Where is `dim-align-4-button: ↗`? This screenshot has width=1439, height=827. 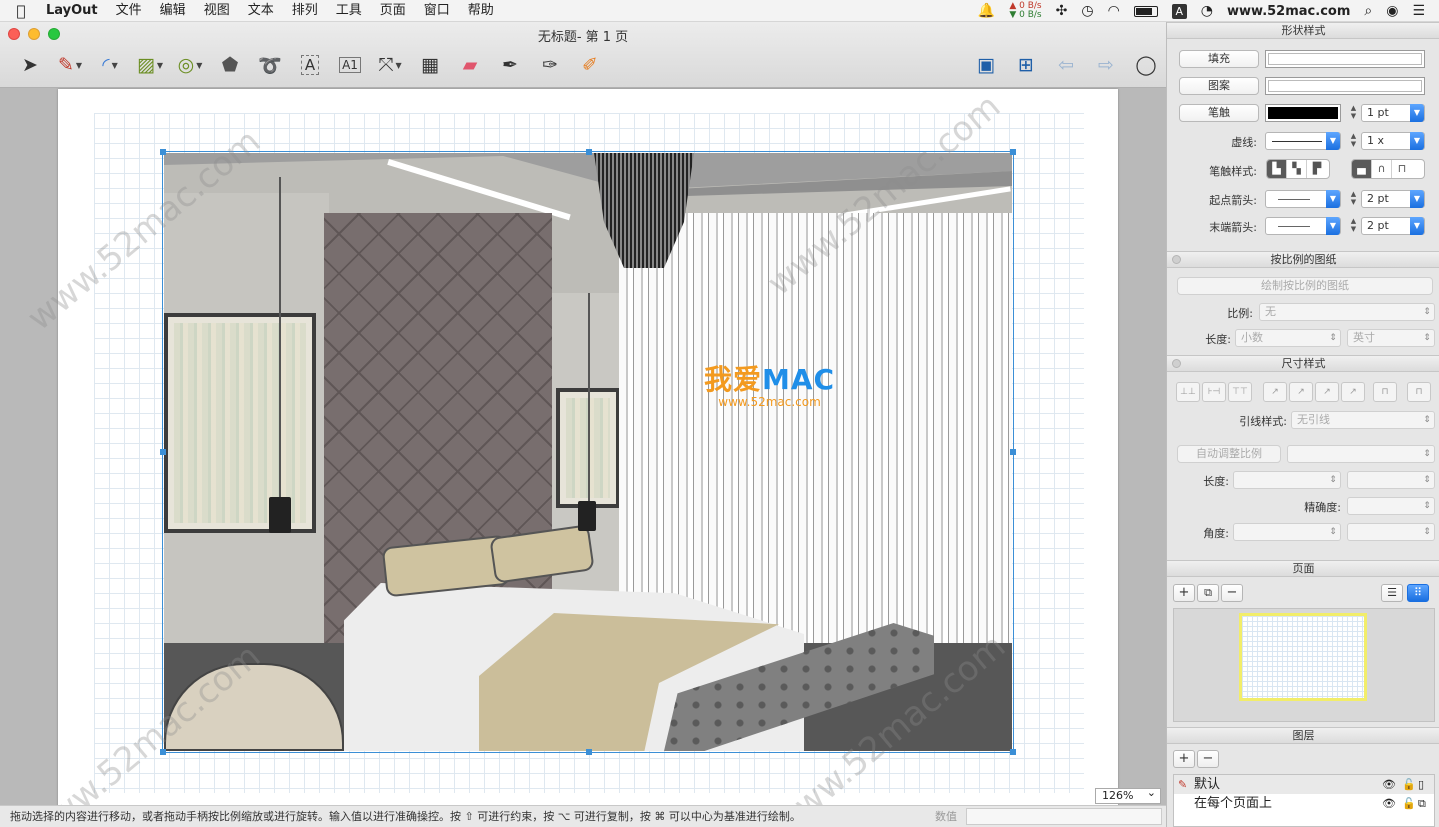
dim-align-4-button: ↗ is located at coordinates (1353, 392).